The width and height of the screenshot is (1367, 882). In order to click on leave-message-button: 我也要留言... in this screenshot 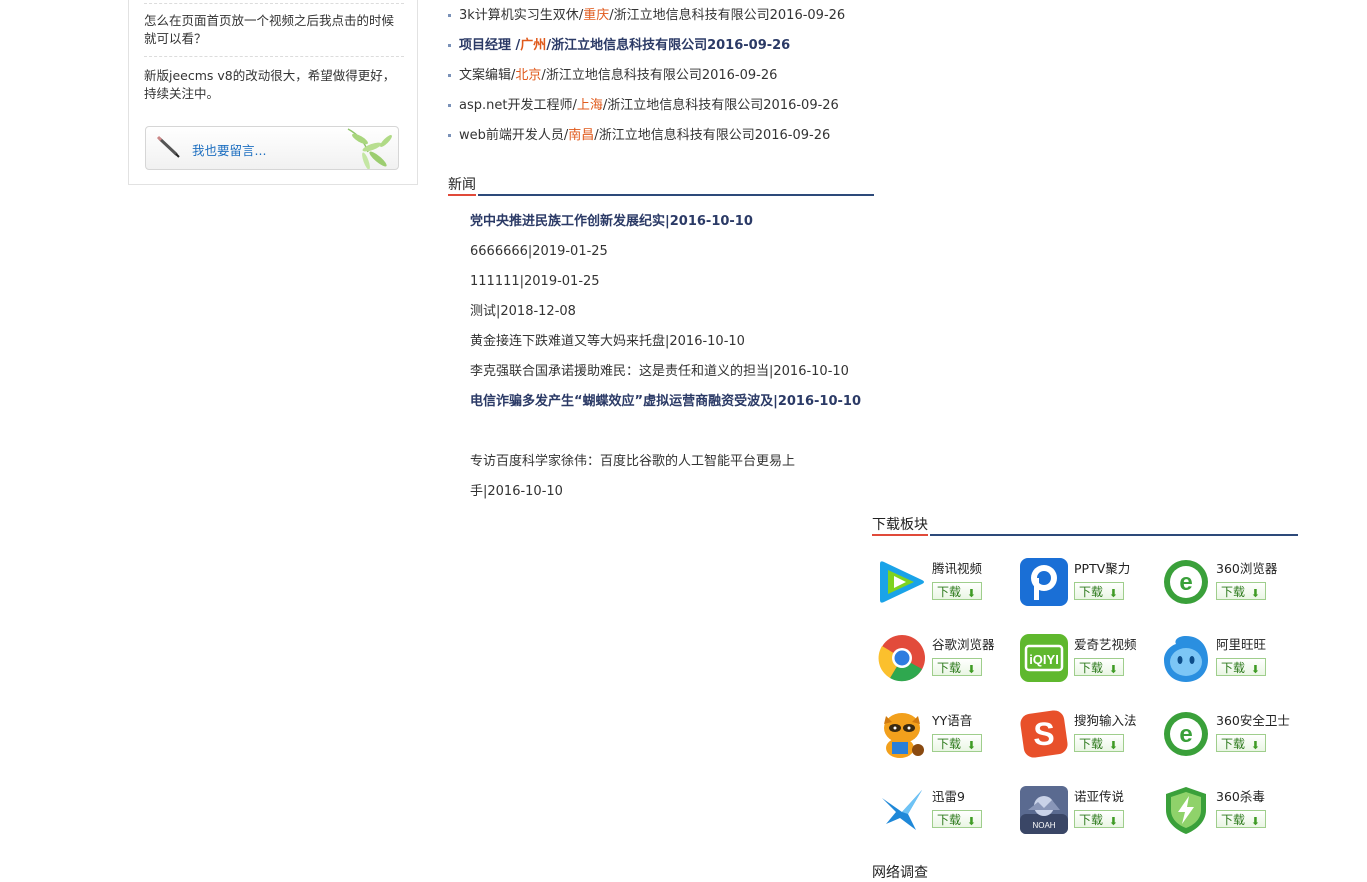, I will do `click(272, 148)`.